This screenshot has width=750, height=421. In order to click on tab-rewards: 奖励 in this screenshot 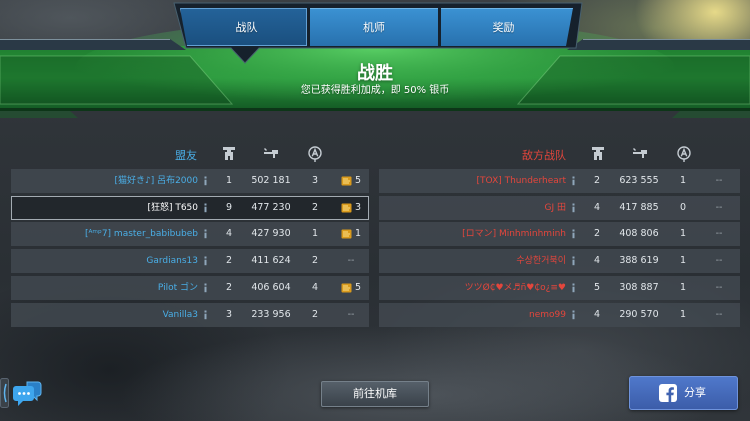, I will do `click(507, 27)`.